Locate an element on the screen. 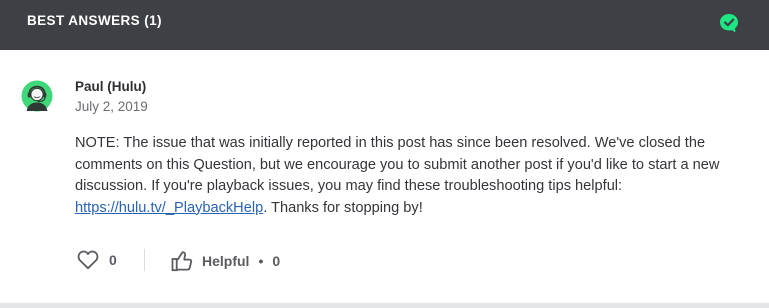 This screenshot has width=769, height=308. thumbs-up-icon is located at coordinates (182, 261).